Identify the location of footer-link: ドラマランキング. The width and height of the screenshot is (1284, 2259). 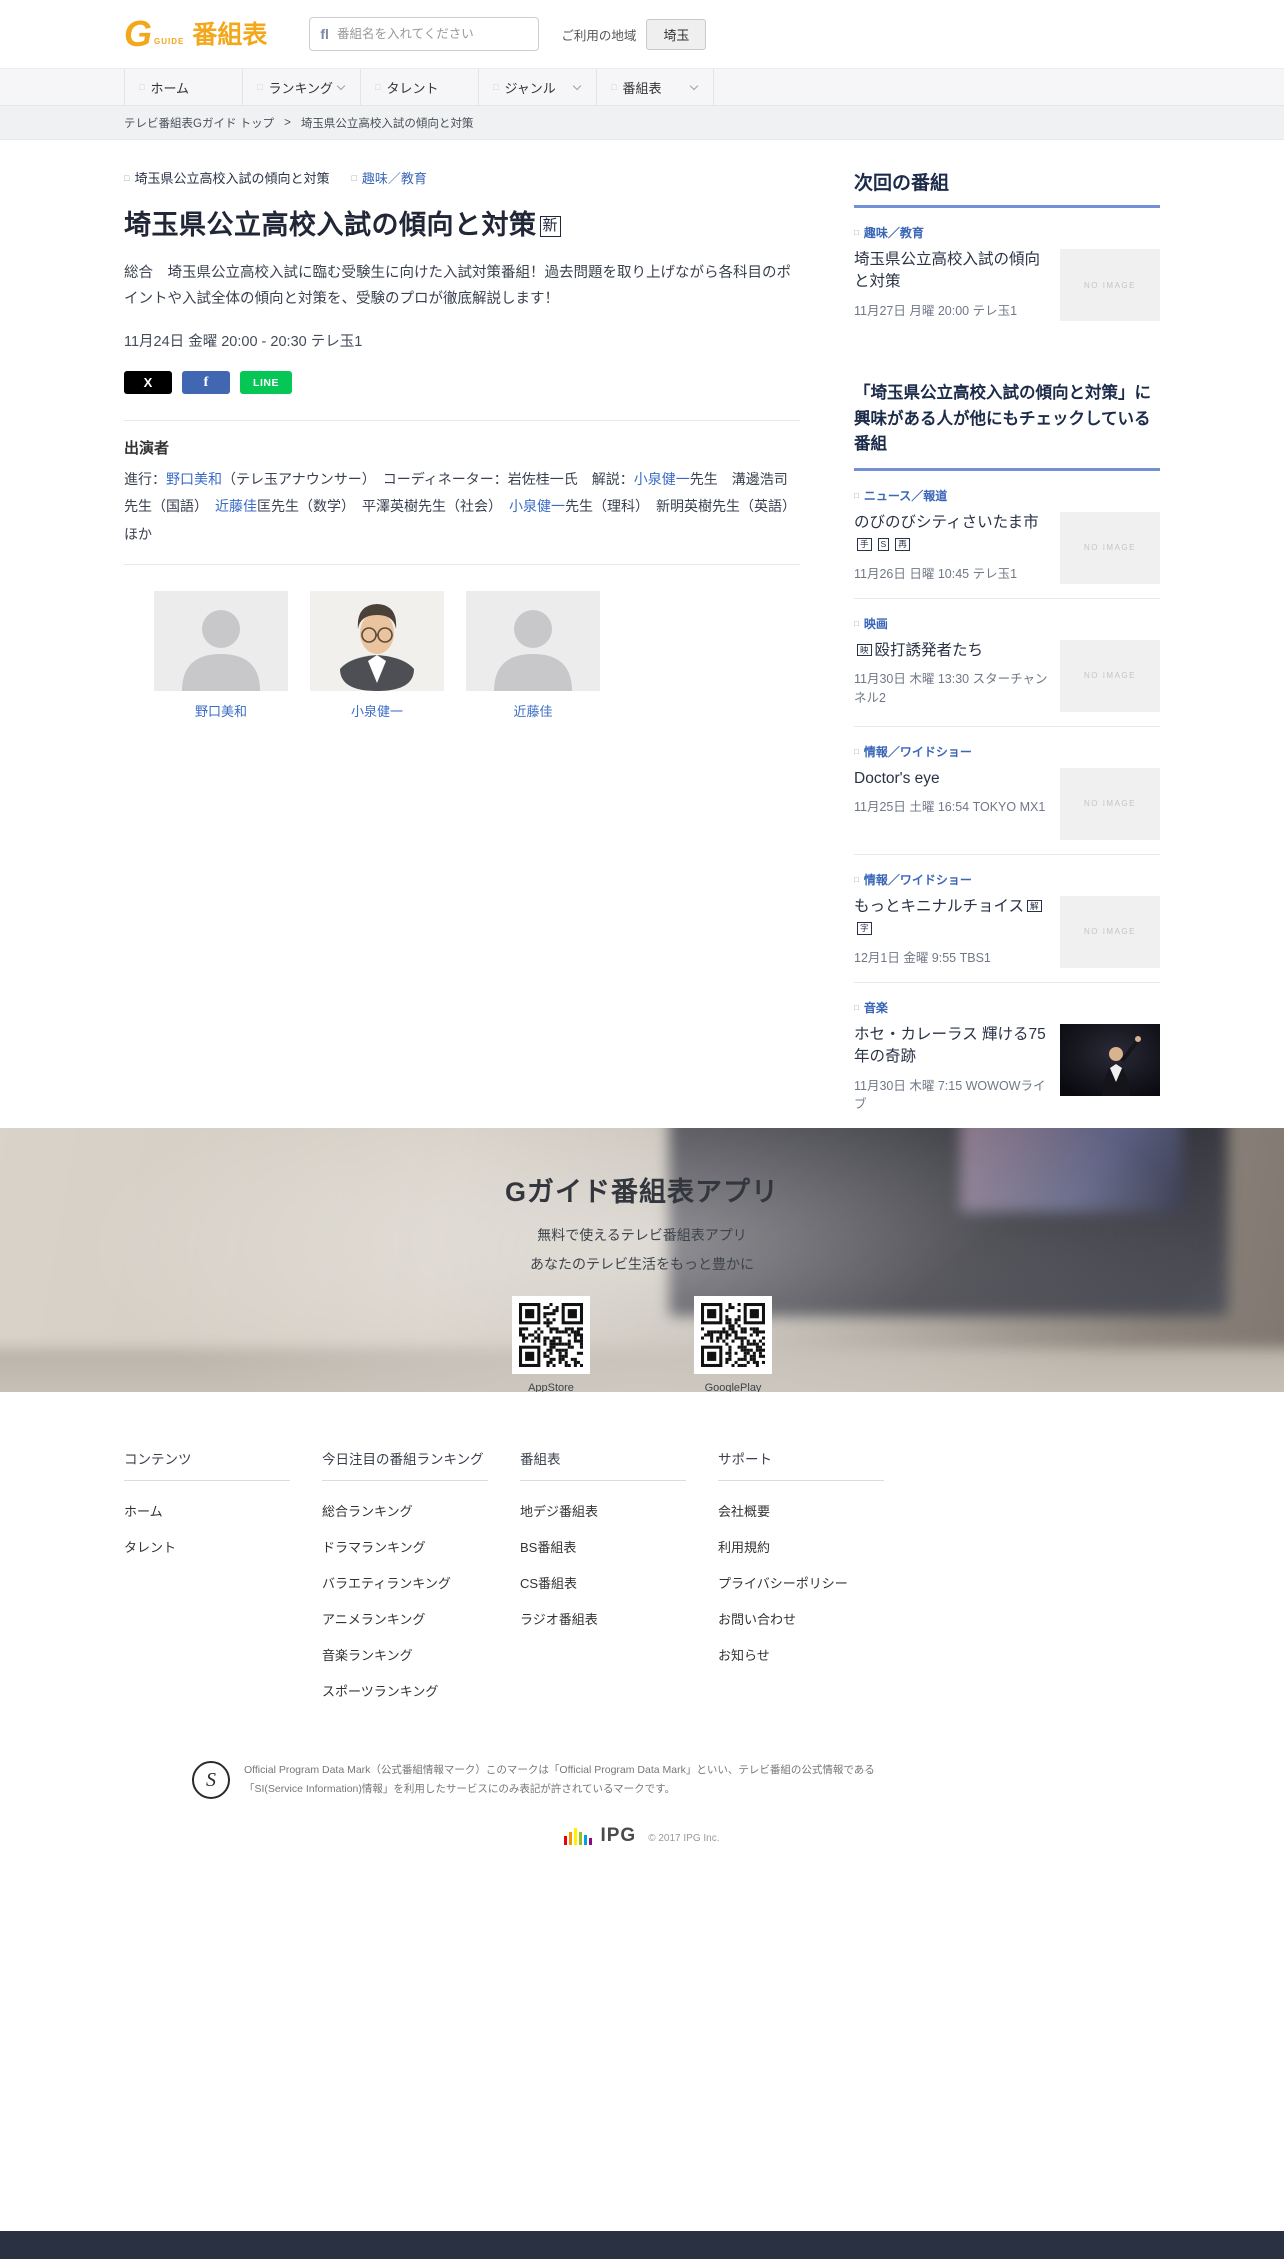
(374, 1547).